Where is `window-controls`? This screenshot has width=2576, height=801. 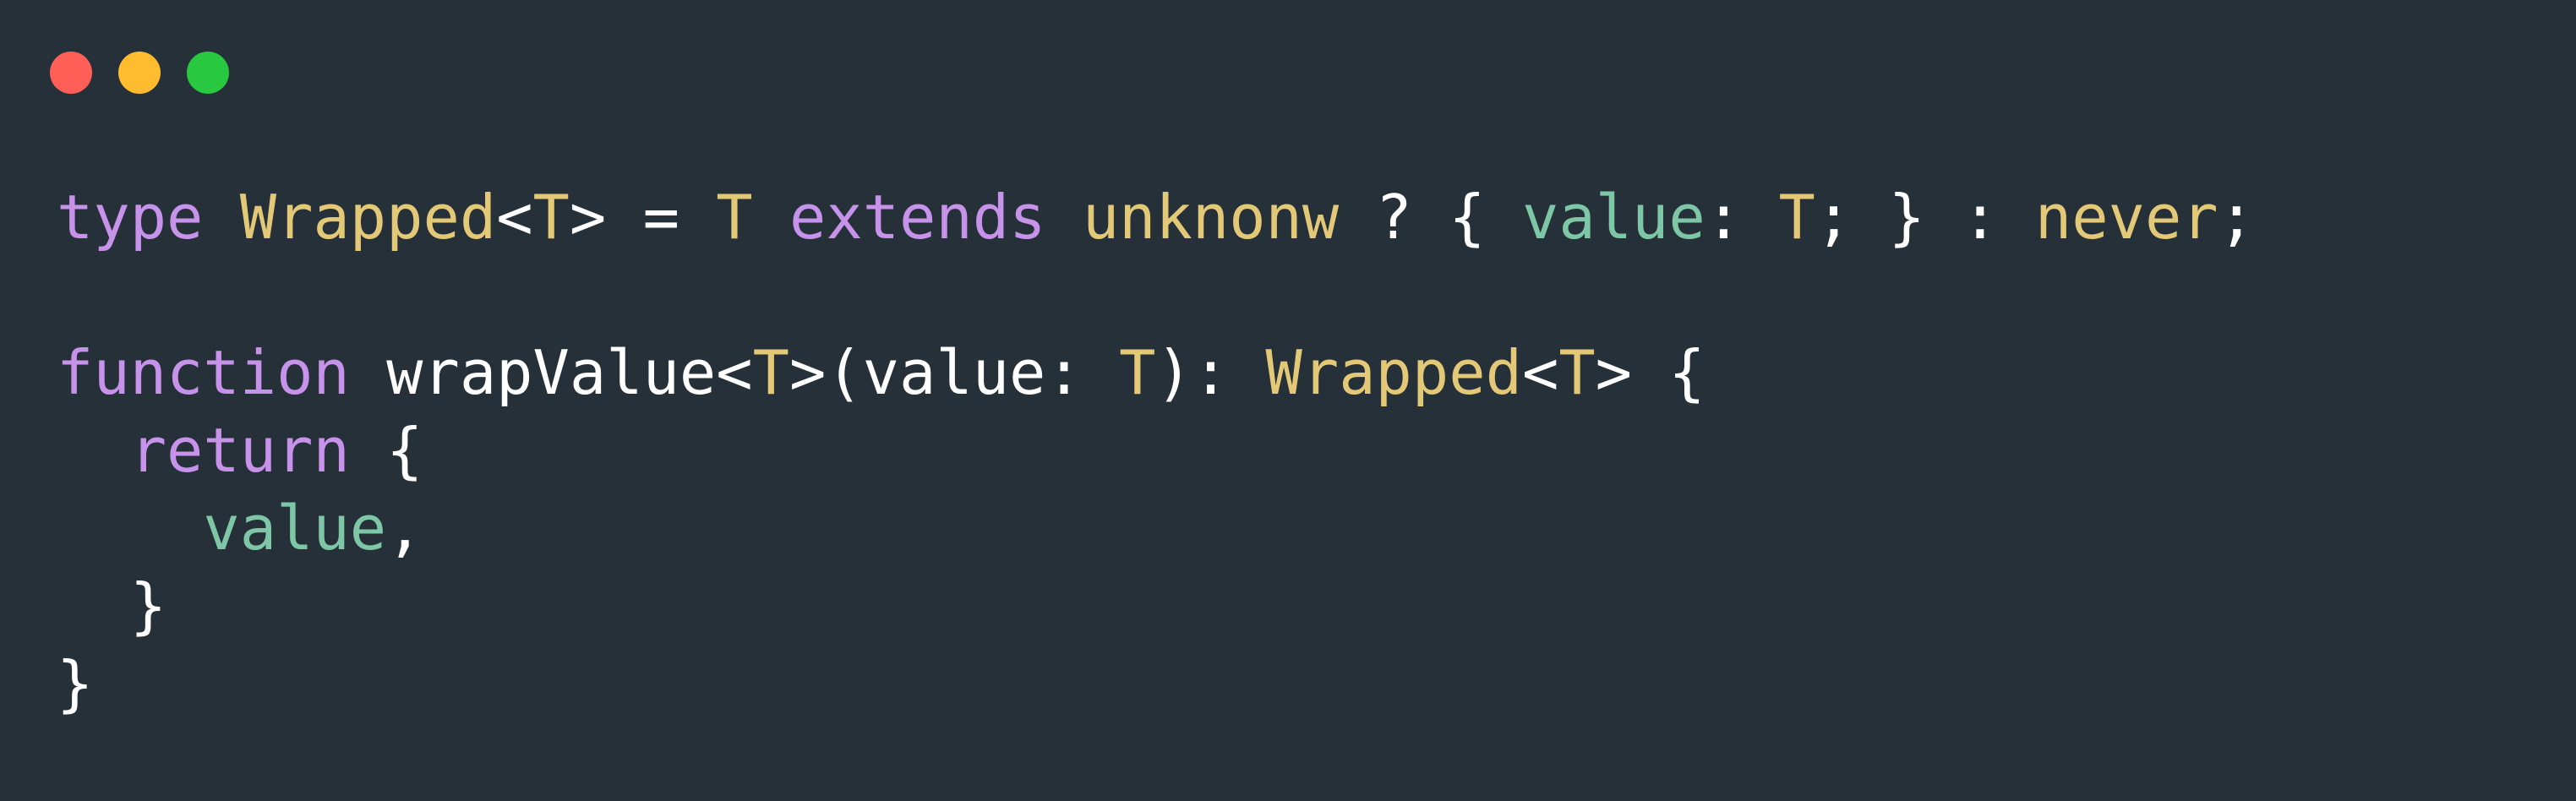 window-controls is located at coordinates (139, 73).